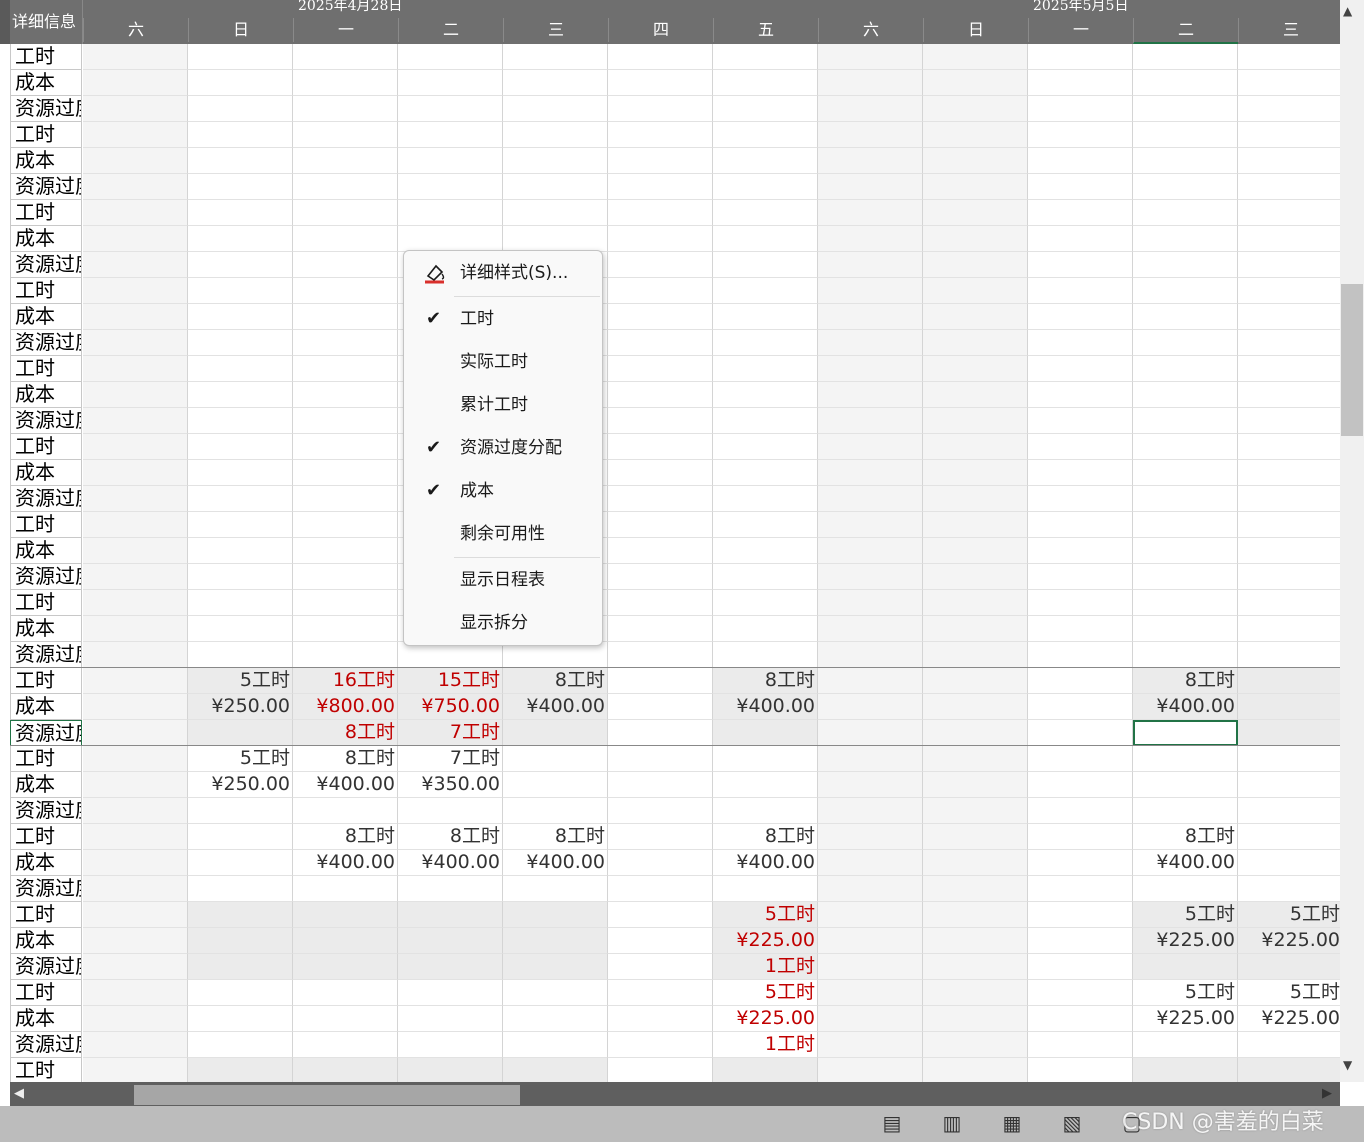 The width and height of the screenshot is (1364, 1142). What do you see at coordinates (892, 1123) in the screenshot?
I see `gantt-view-icon: ▤` at bounding box center [892, 1123].